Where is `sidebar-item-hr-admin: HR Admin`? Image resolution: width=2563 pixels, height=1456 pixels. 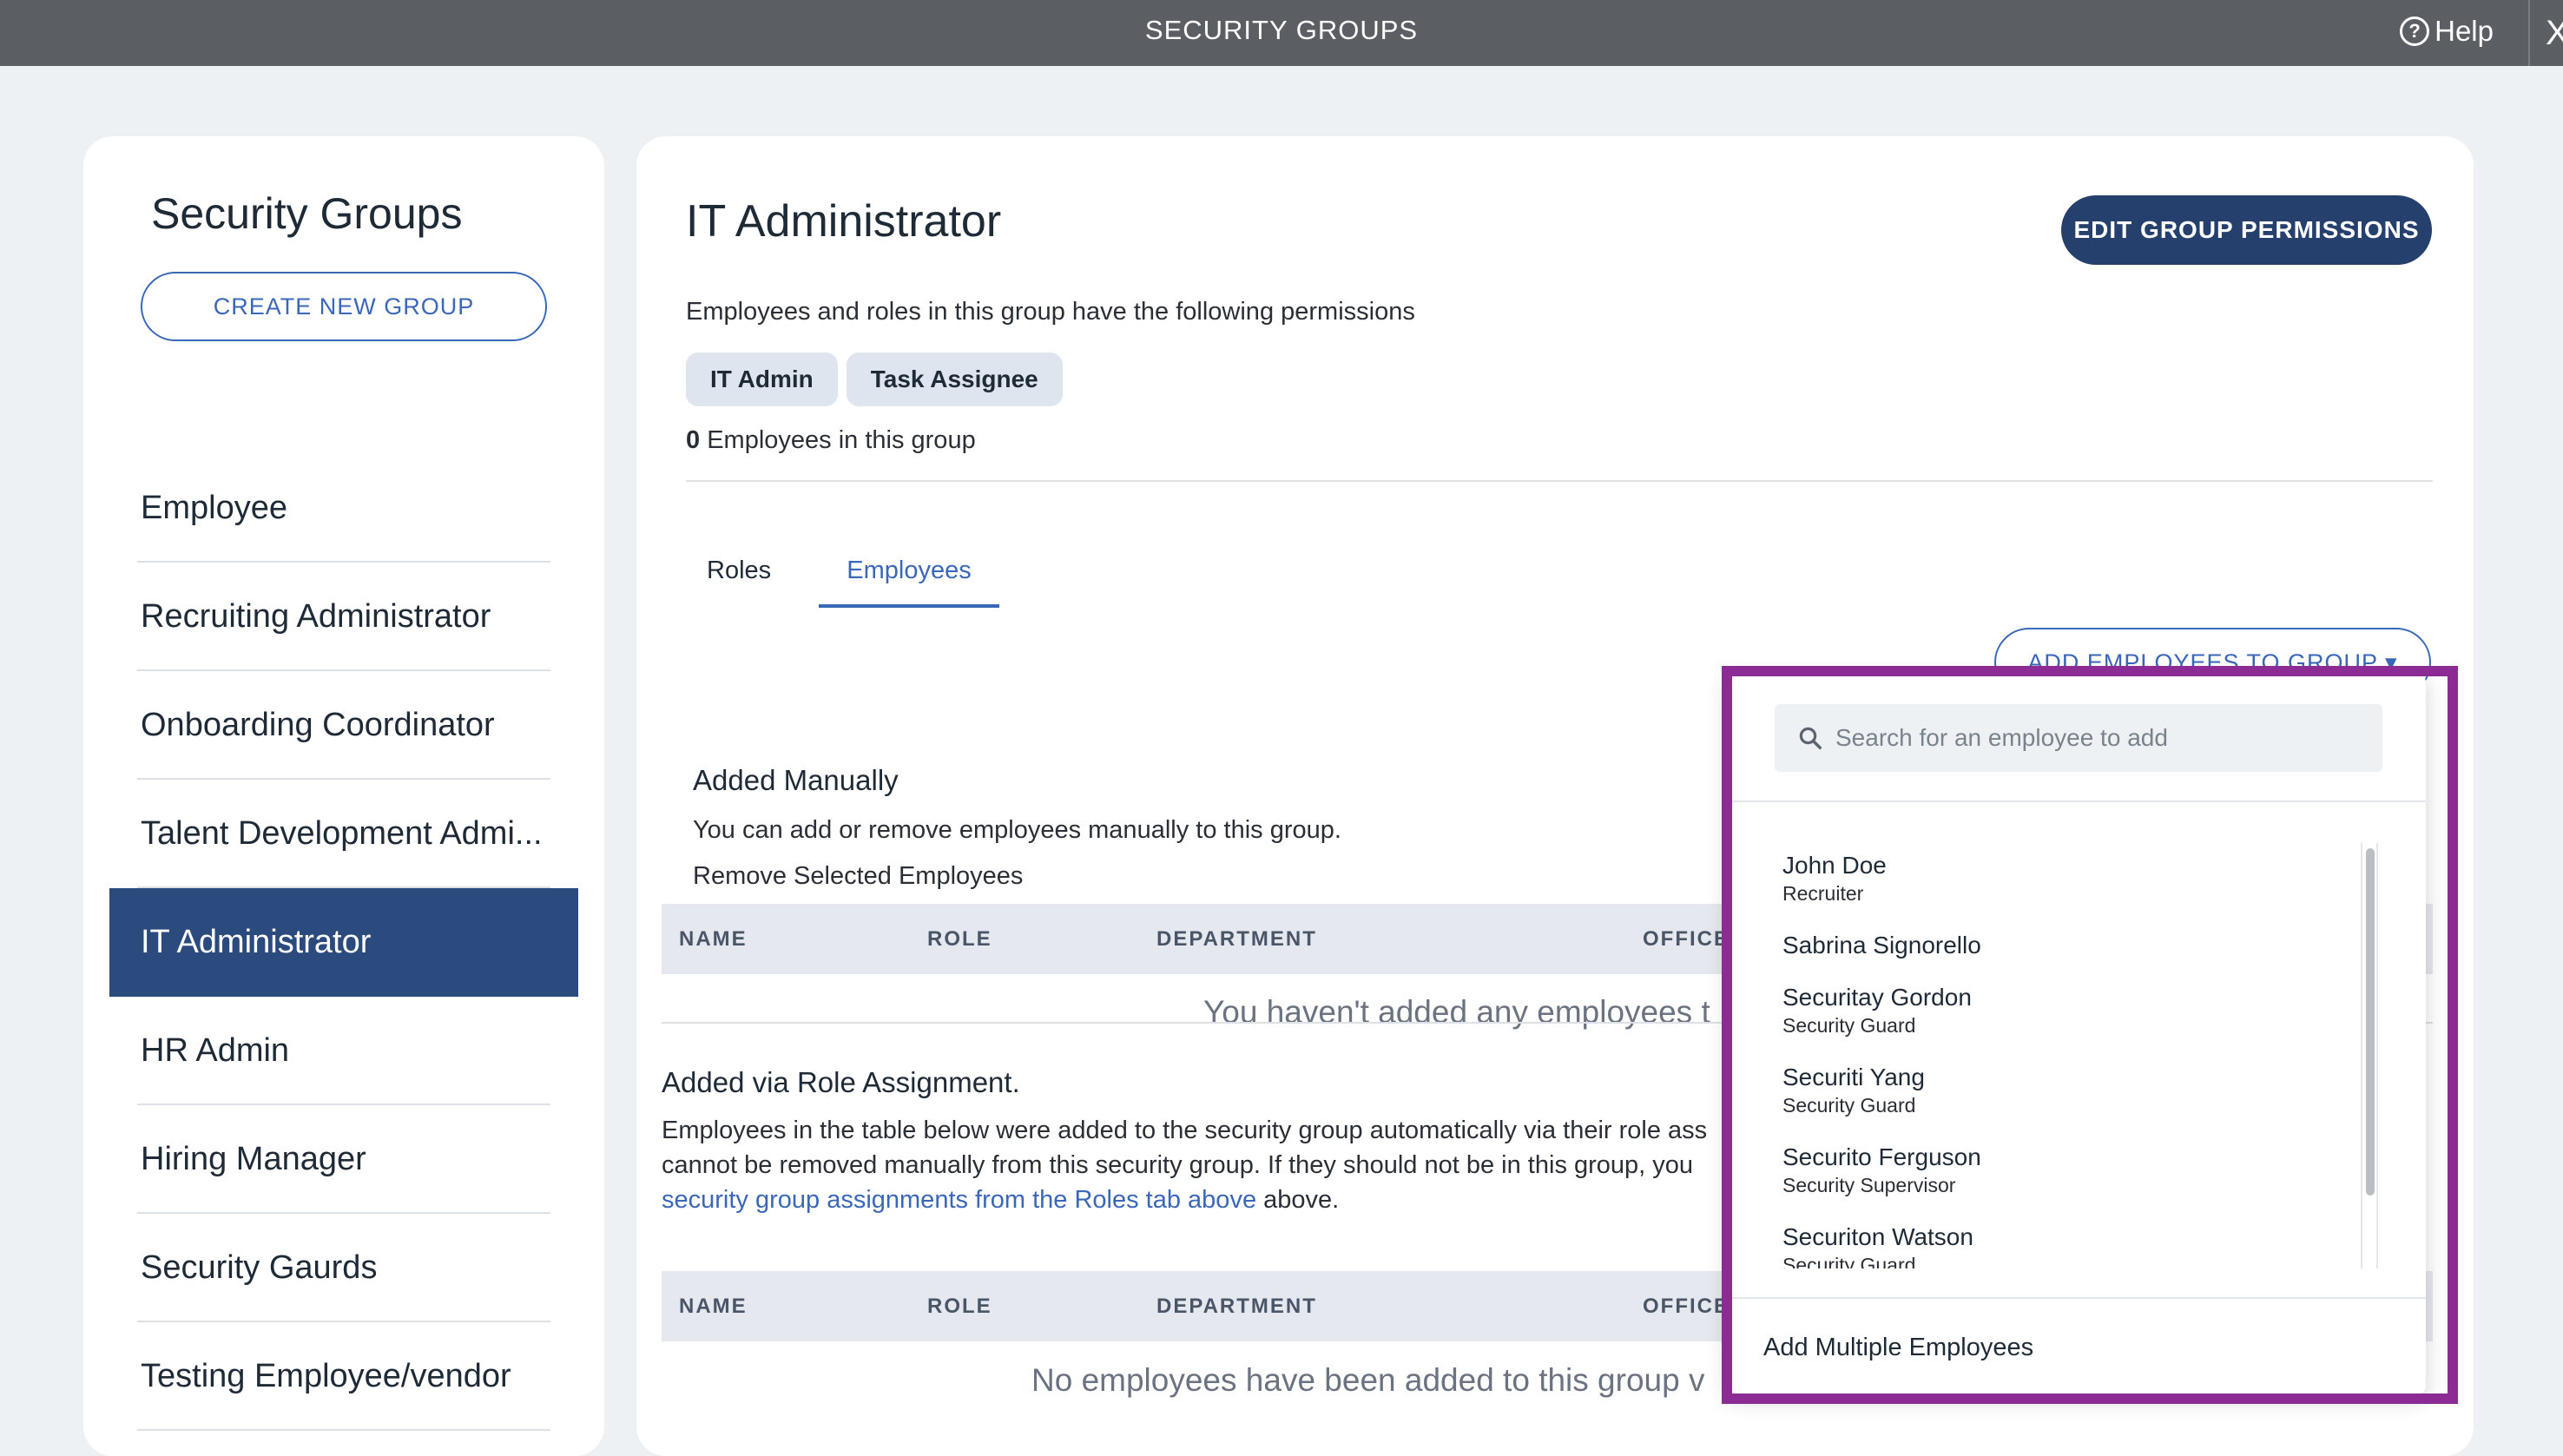 sidebar-item-hr-admin: HR Admin is located at coordinates (343, 1051).